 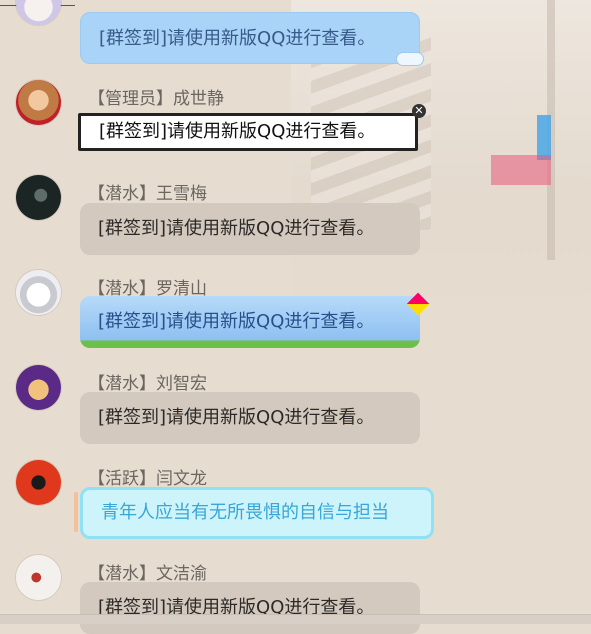 I want to click on sender-label: 【潜水】王雪梅, so click(x=147, y=191).